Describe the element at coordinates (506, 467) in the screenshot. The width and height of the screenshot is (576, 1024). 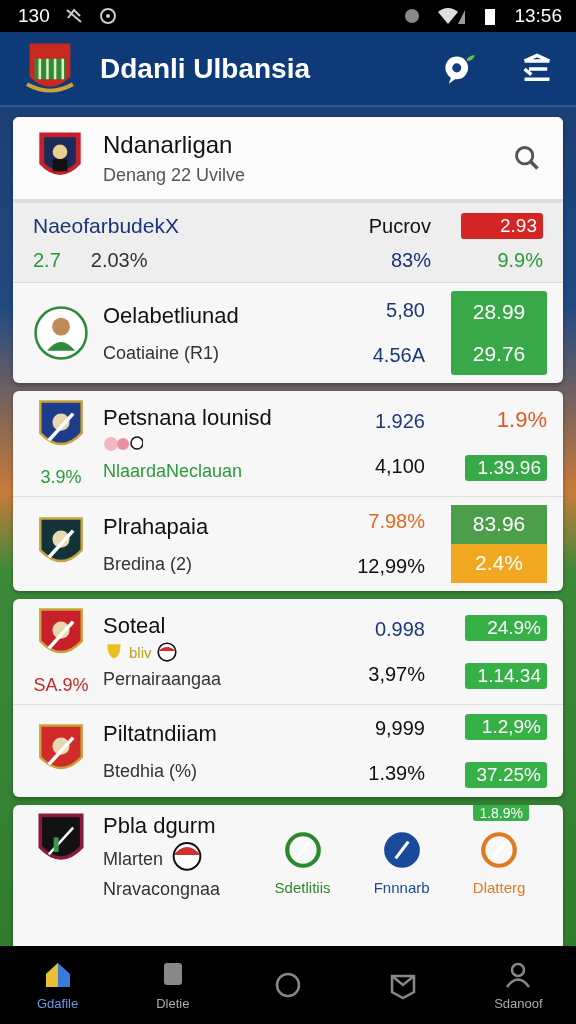
I see `odds-badge: 1.39.96` at that location.